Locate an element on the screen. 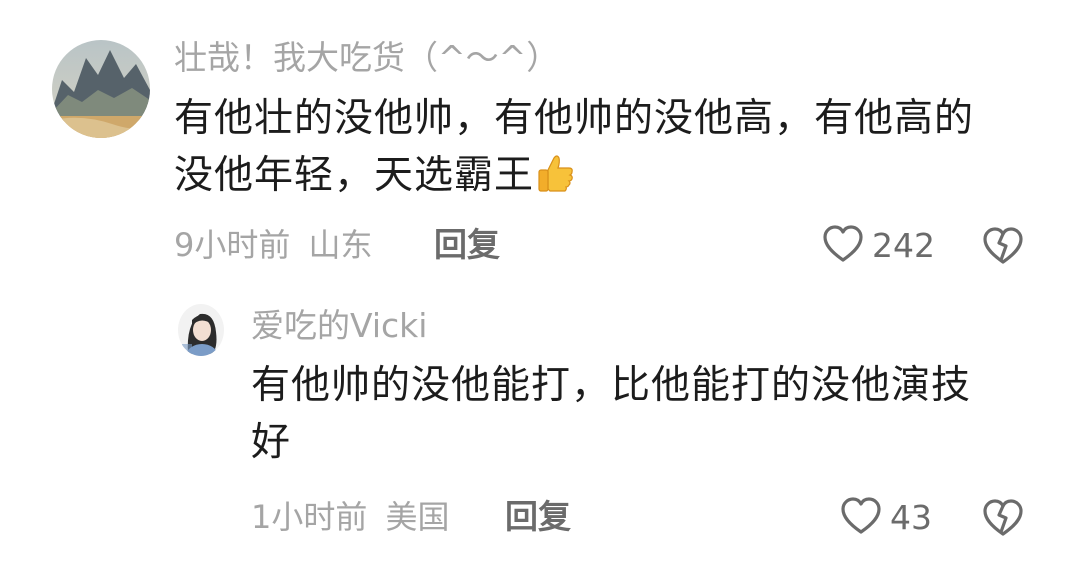 This screenshot has width=1080, height=563. comment-username: 爱吃的Vicki is located at coordinates (339, 326).